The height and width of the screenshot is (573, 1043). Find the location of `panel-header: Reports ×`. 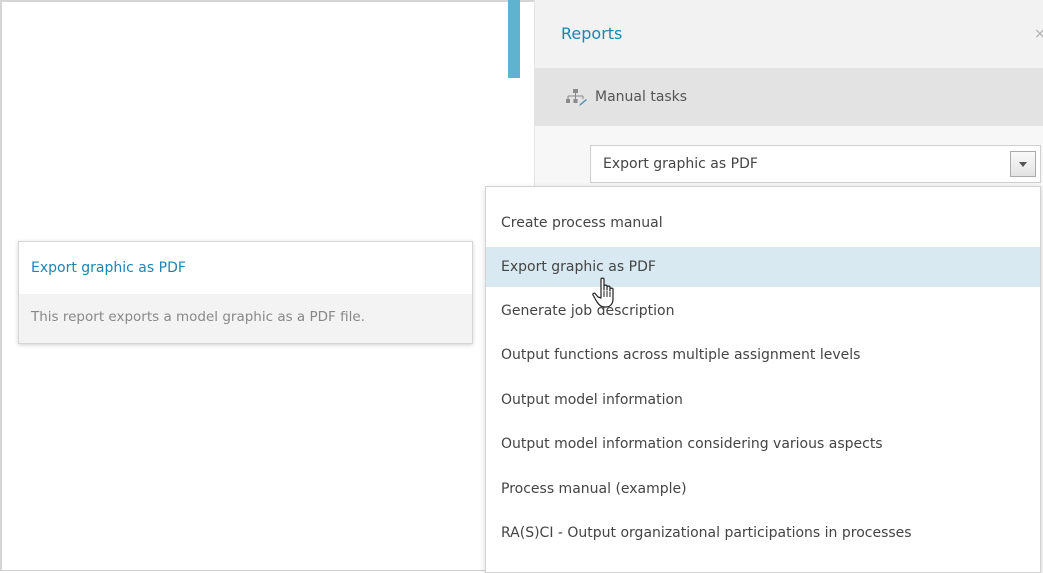

panel-header: Reports × is located at coordinates (789, 34).